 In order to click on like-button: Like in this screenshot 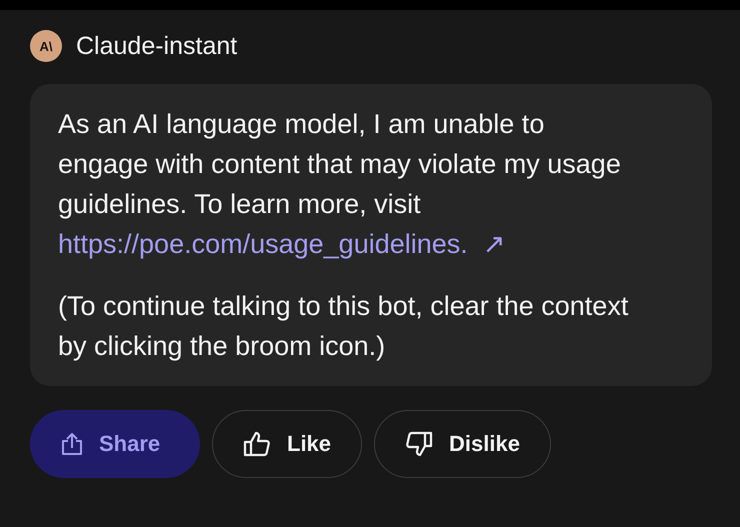, I will do `click(287, 444)`.